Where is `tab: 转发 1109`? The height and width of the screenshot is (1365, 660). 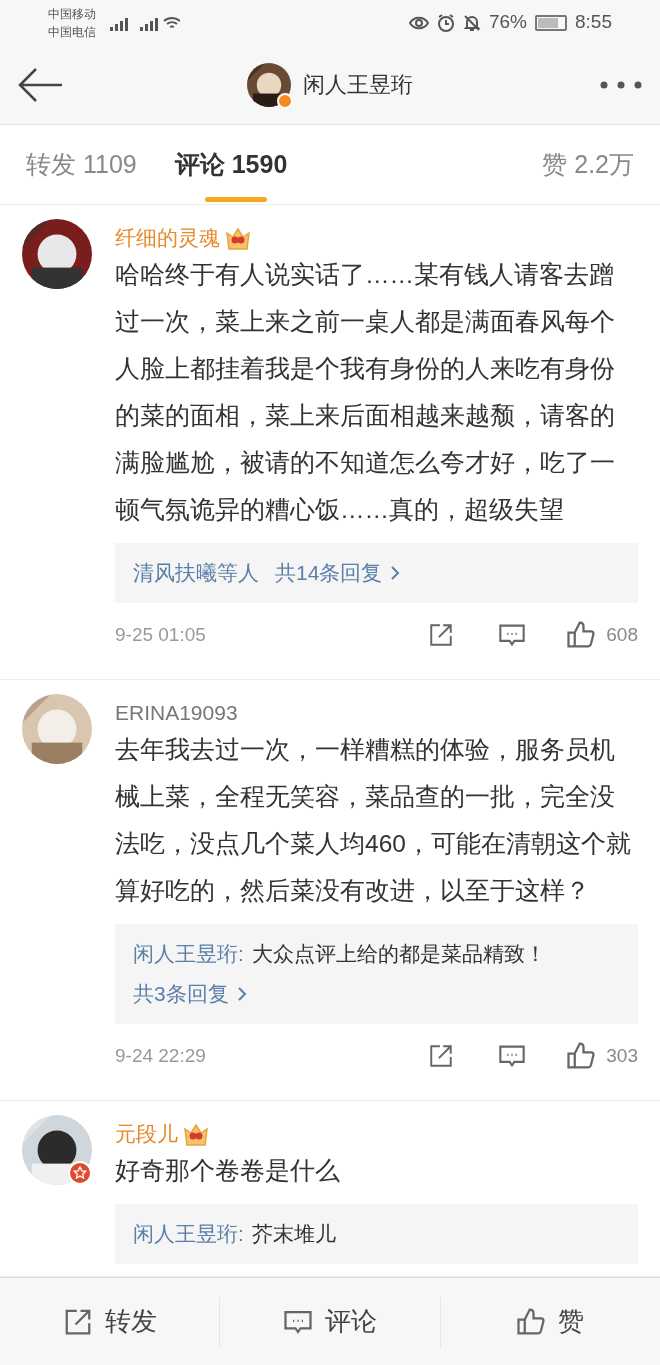
tab: 转发 1109 is located at coordinates (81, 164).